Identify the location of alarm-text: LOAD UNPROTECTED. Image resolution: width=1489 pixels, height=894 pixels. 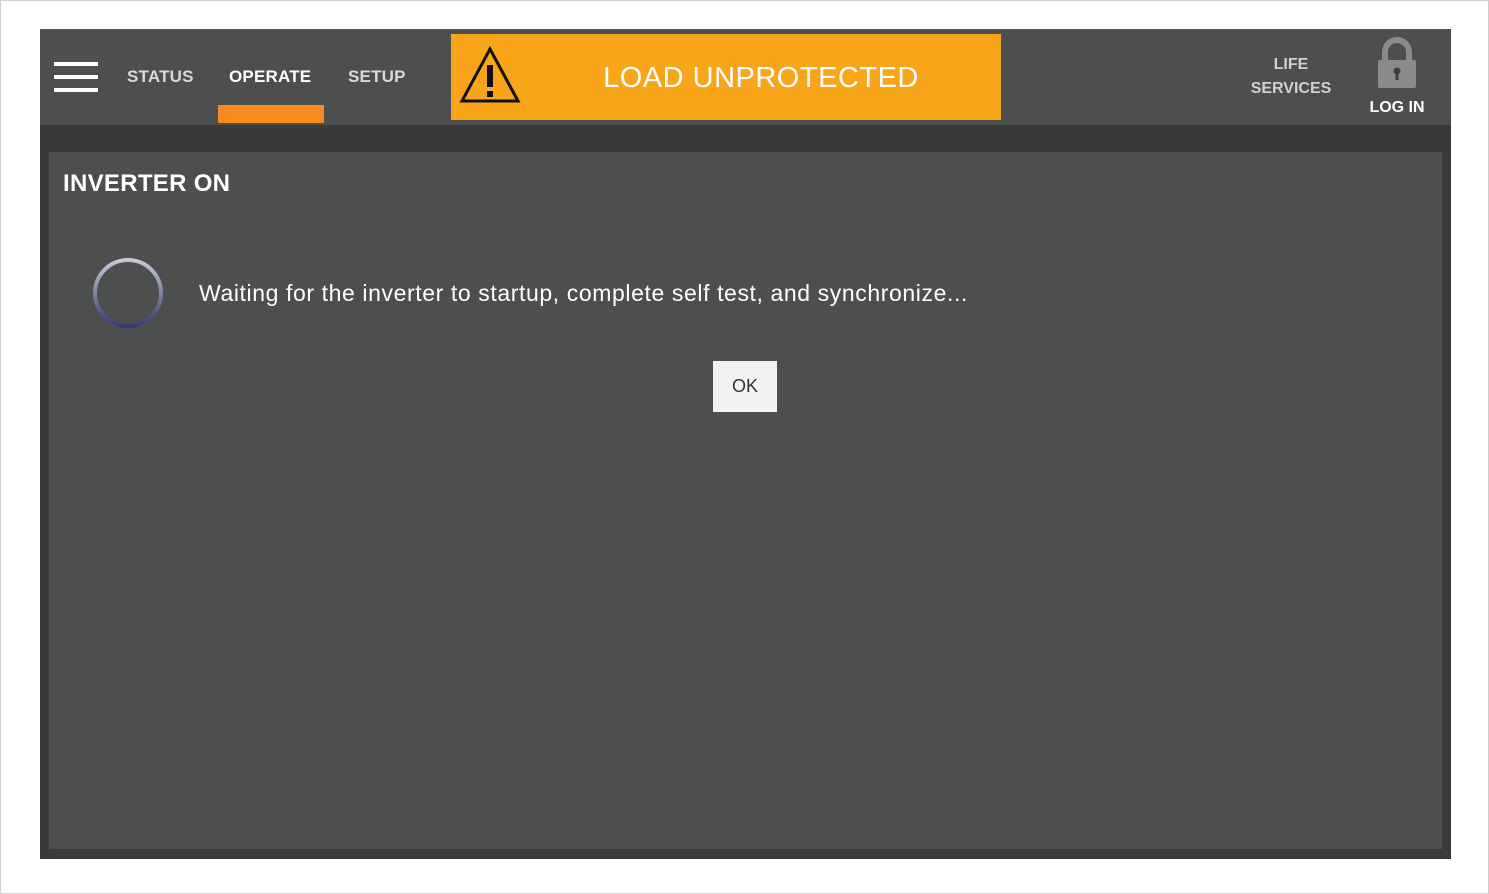
(761, 78).